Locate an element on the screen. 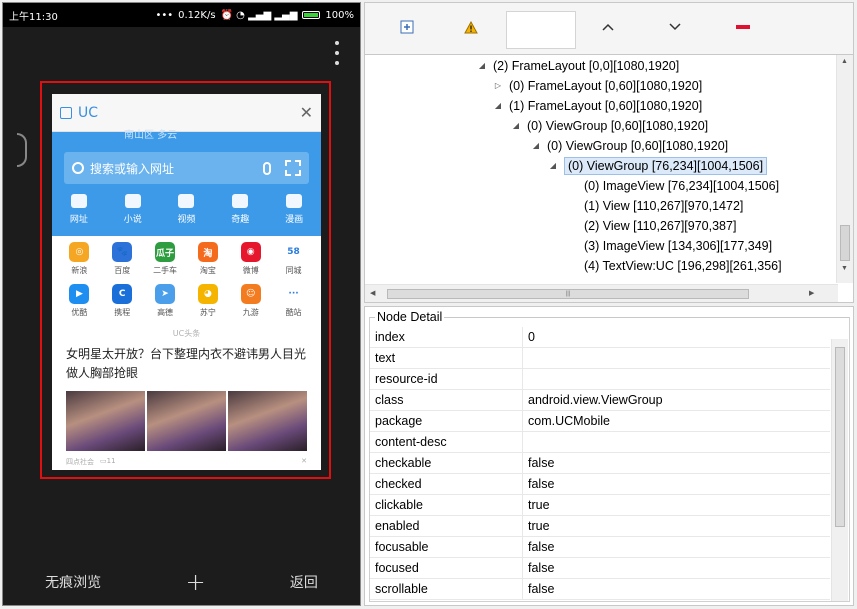  tree-node-label: (0) ViewGroup [76,234][1004,1506] is located at coordinates (666, 166).